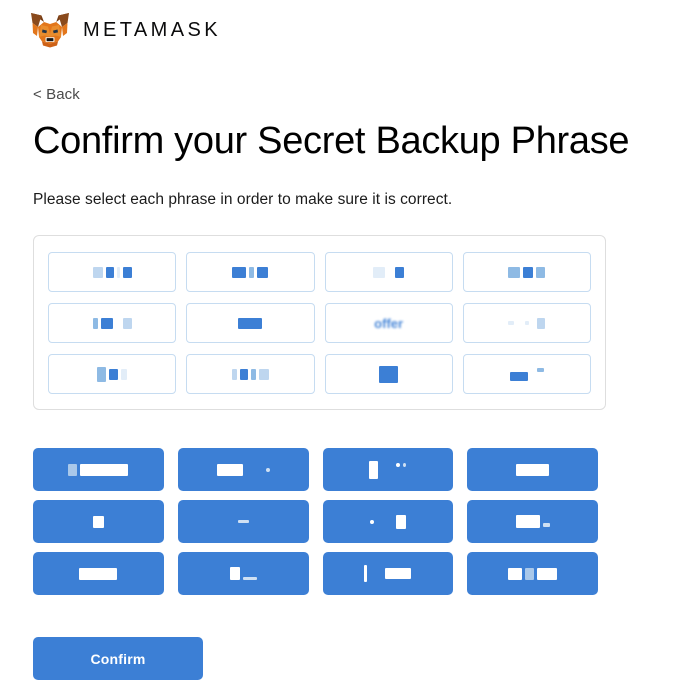 The width and height of the screenshot is (700, 694). Describe the element at coordinates (331, 141) in the screenshot. I see `page-title: Confirm your Secret Backup Phrase` at that location.